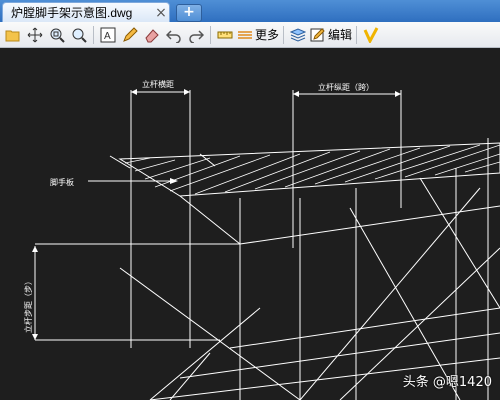 This screenshot has height=400, width=500. I want to click on more-arrows-icon, so click(245, 34).